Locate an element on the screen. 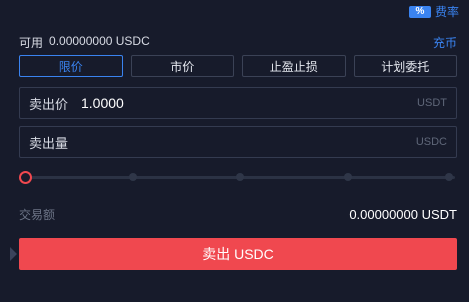 Image resolution: width=469 pixels, height=302 pixels. trade-amount-value: 0.00000000 USDT is located at coordinates (403, 214).